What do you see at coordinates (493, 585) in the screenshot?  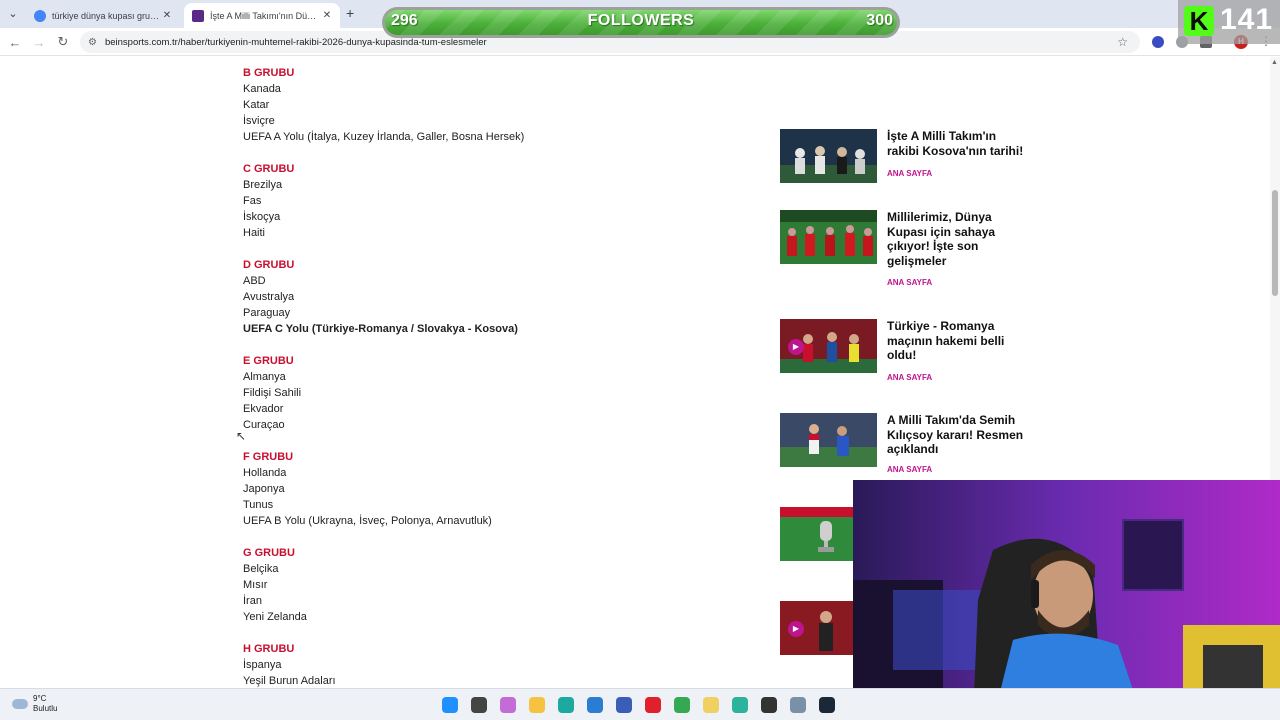 I see `group-block: G GRUBU Belçika Mısır İran Yeni Zelanda` at bounding box center [493, 585].